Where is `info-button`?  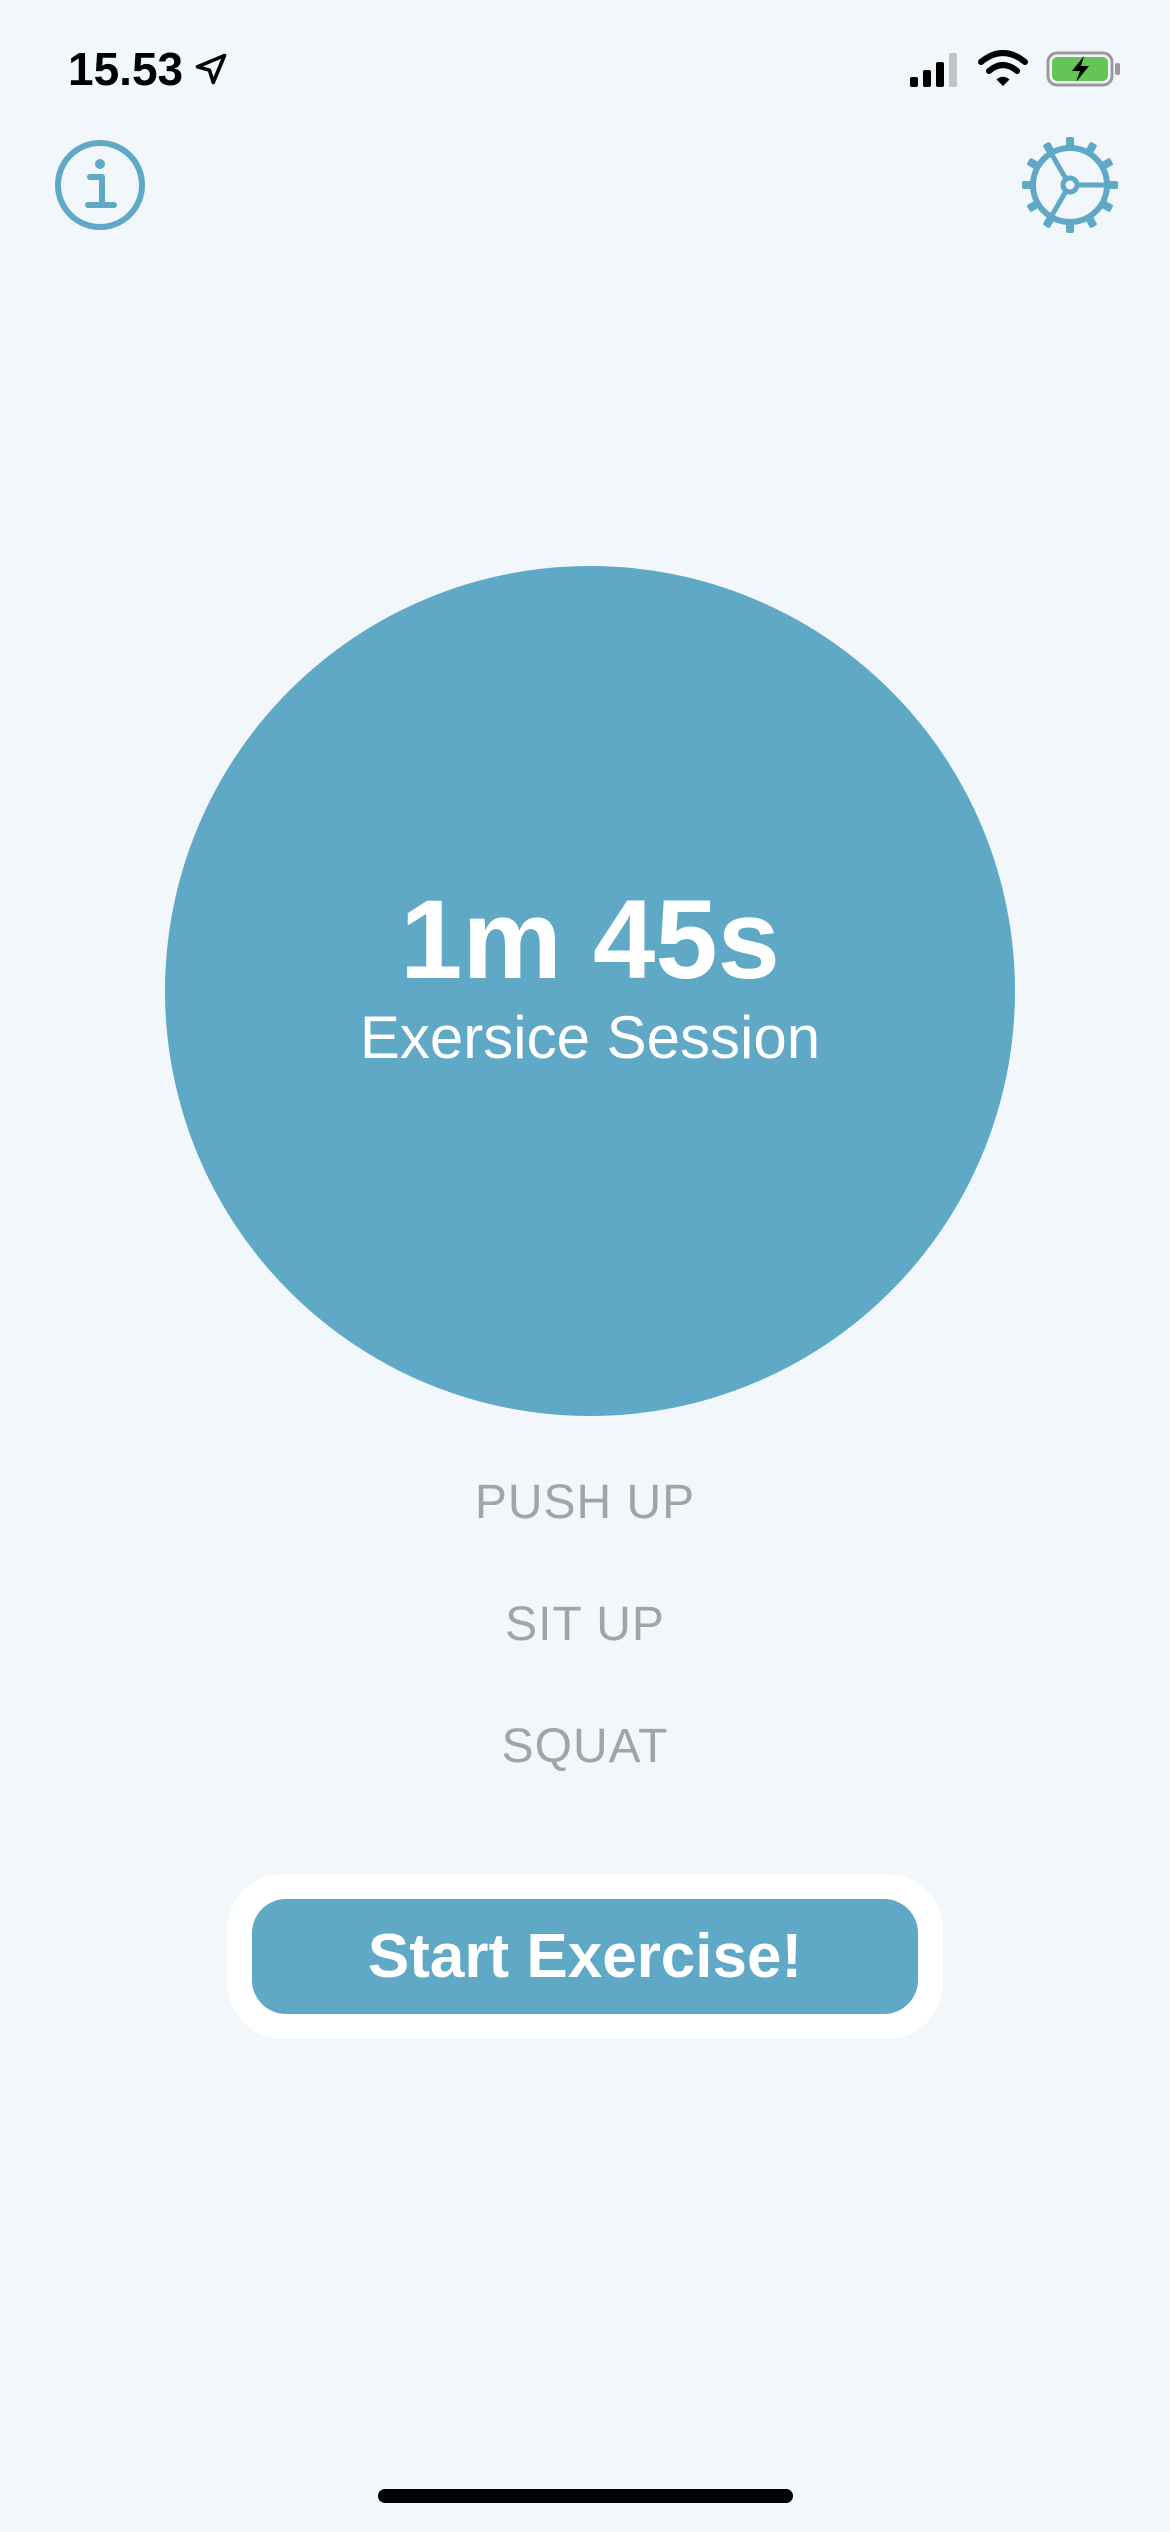 info-button is located at coordinates (100, 185).